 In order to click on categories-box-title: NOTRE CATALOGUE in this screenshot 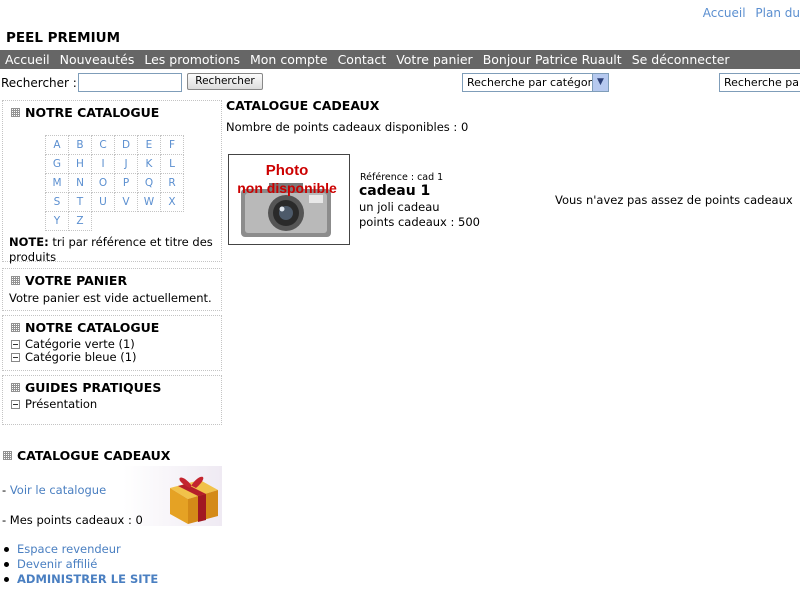, I will do `click(112, 327)`.